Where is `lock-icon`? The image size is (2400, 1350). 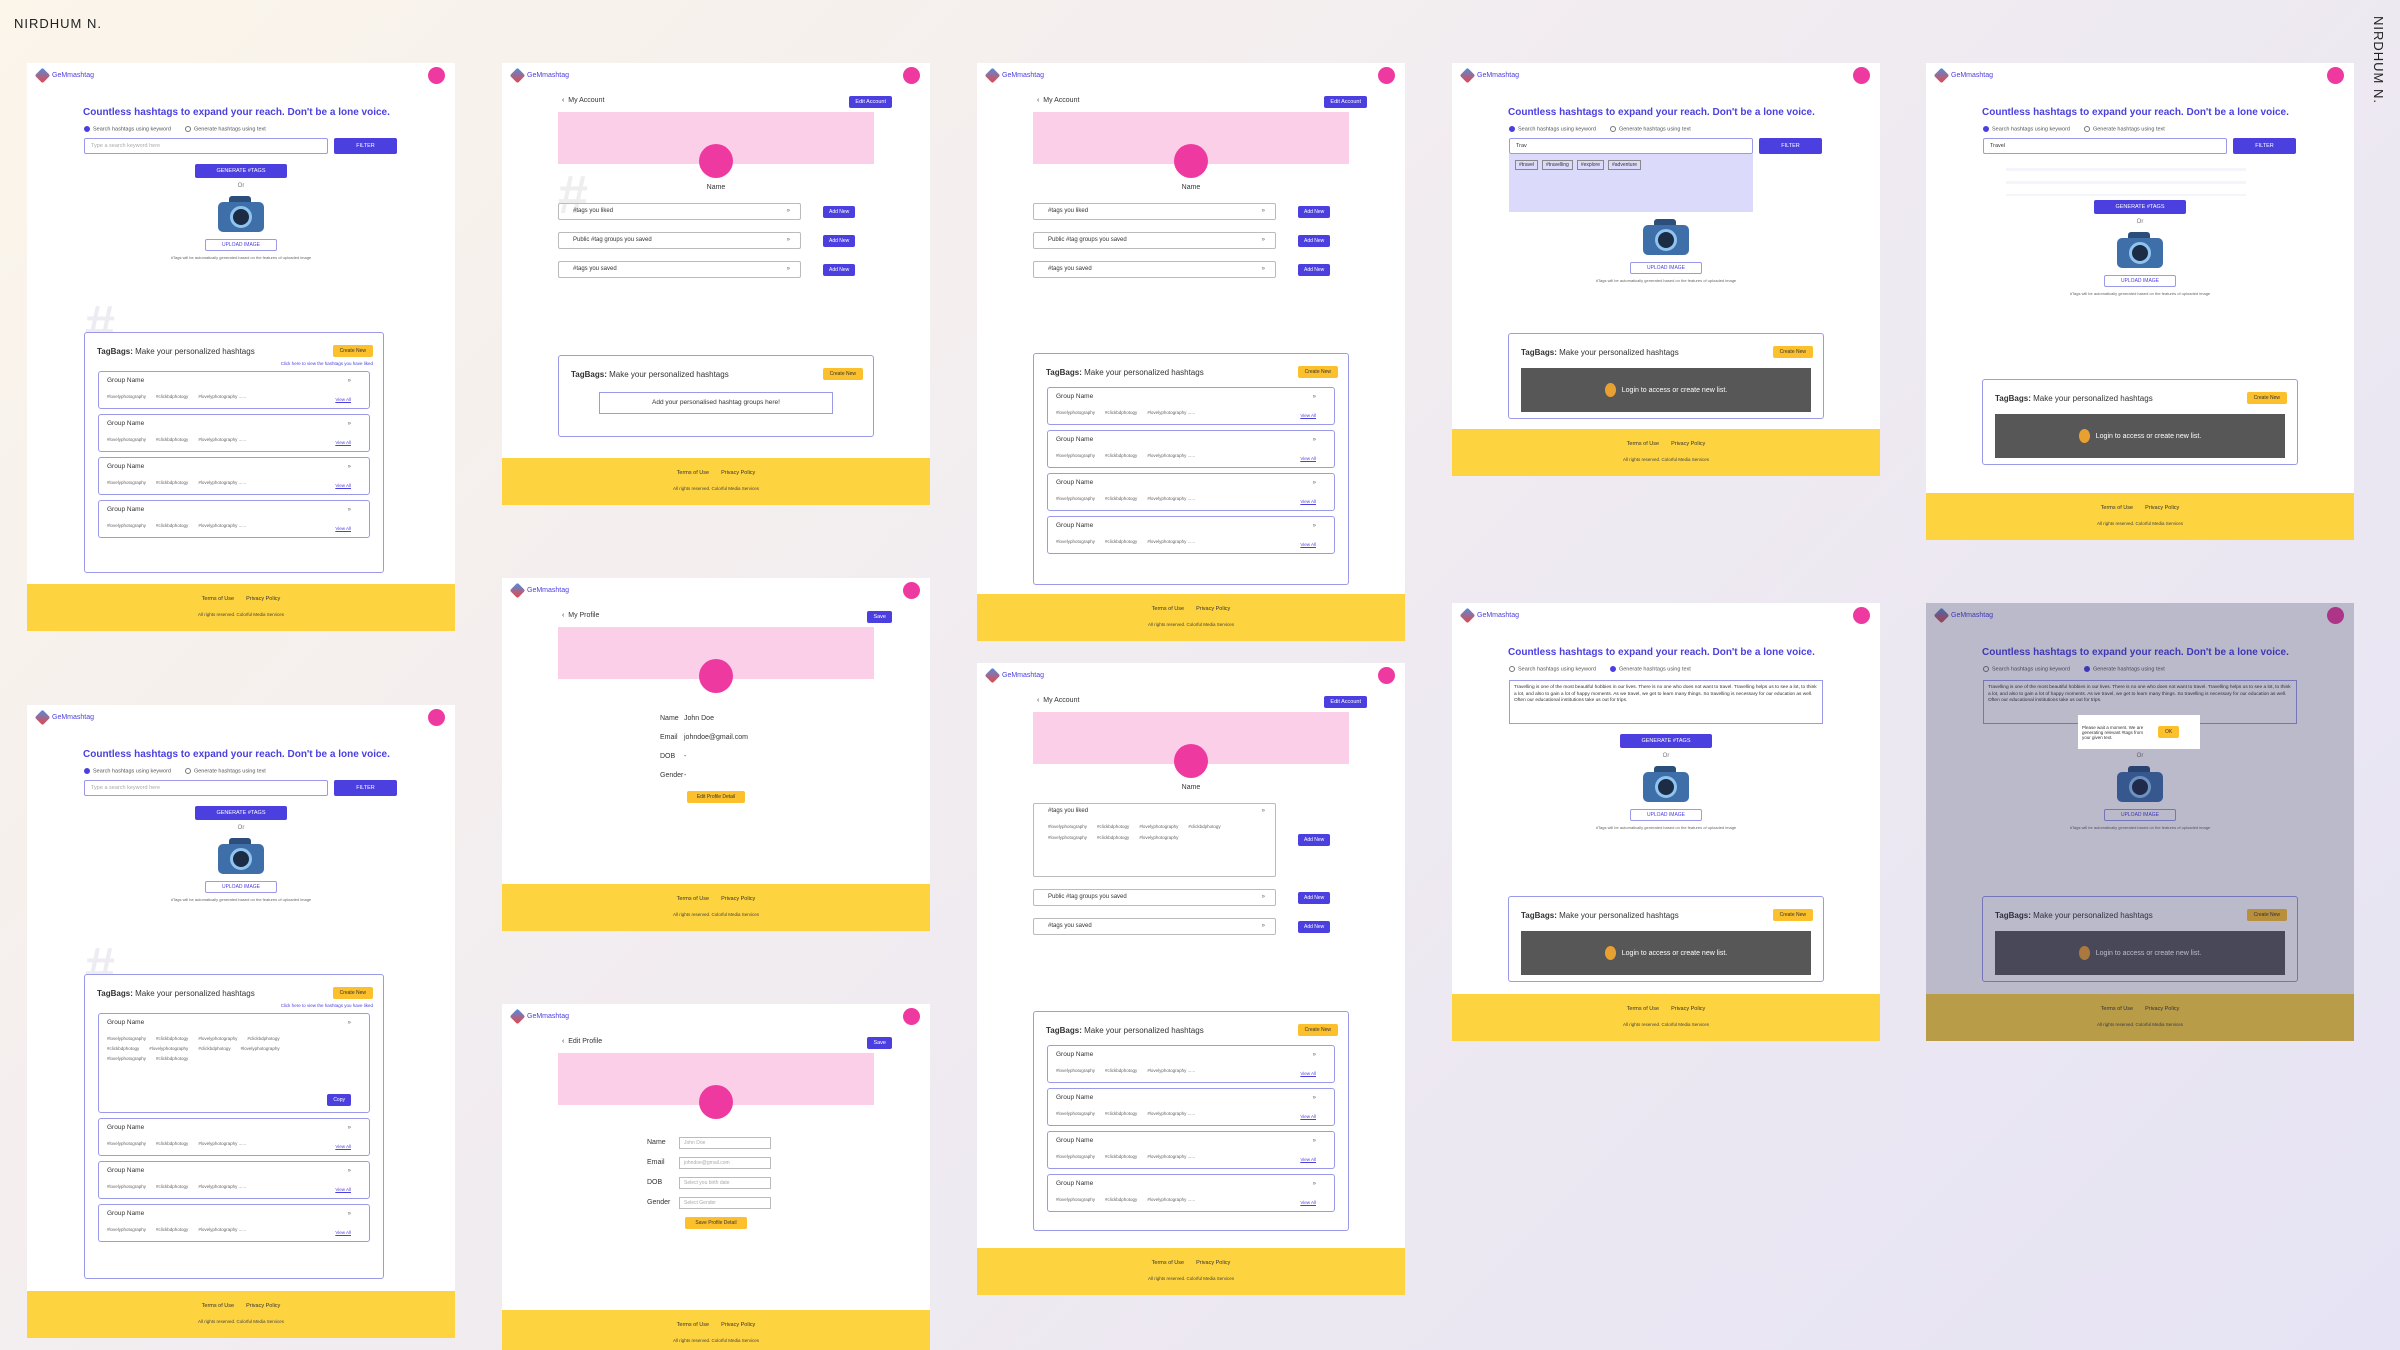
lock-icon is located at coordinates (1610, 390).